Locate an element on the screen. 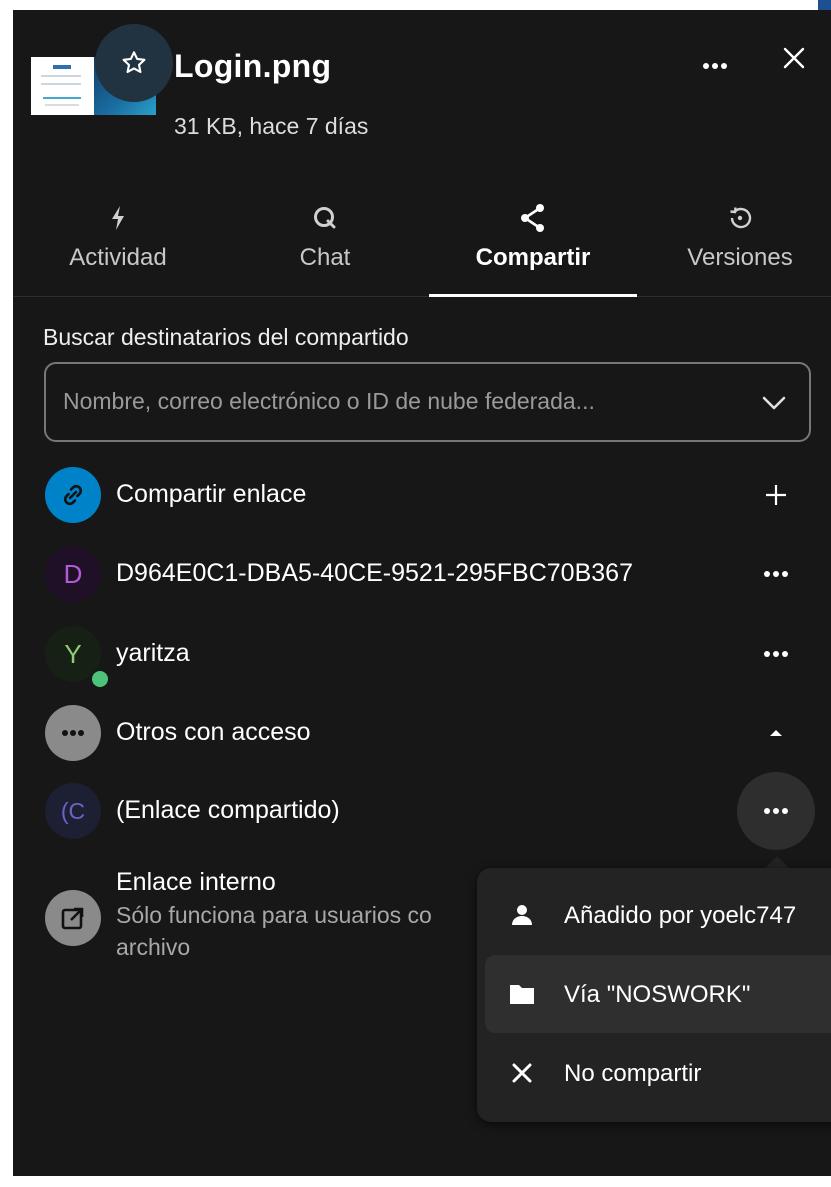 Image resolution: width=831 pixels, height=1187 pixels. internal-link-desc: Sólo funciona para usuarios co is located at coordinates (274, 915).